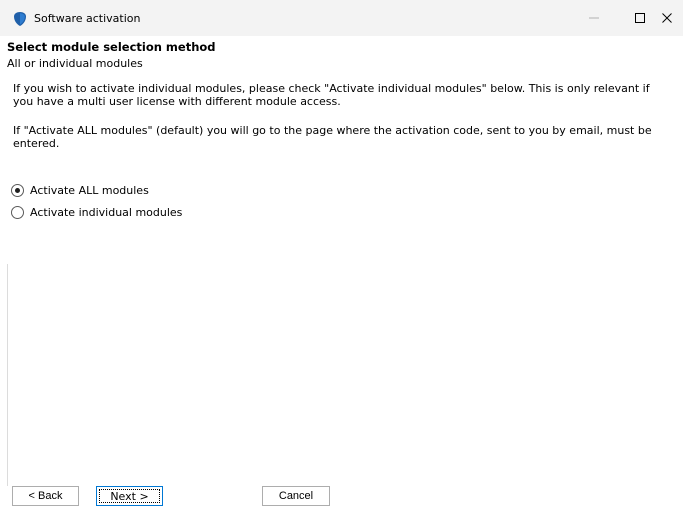  Describe the element at coordinates (296, 496) in the screenshot. I see `cancel-button: Cancel` at that location.